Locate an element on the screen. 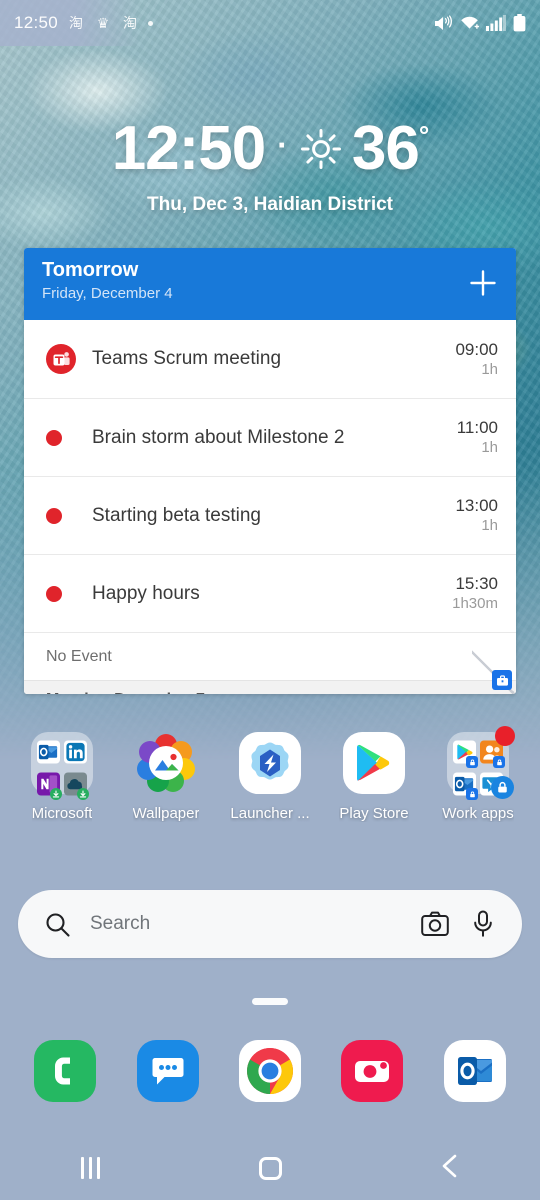 This screenshot has width=540, height=1200. status-bar: 12:50 淘 ♛ 淘 is located at coordinates (270, 23).